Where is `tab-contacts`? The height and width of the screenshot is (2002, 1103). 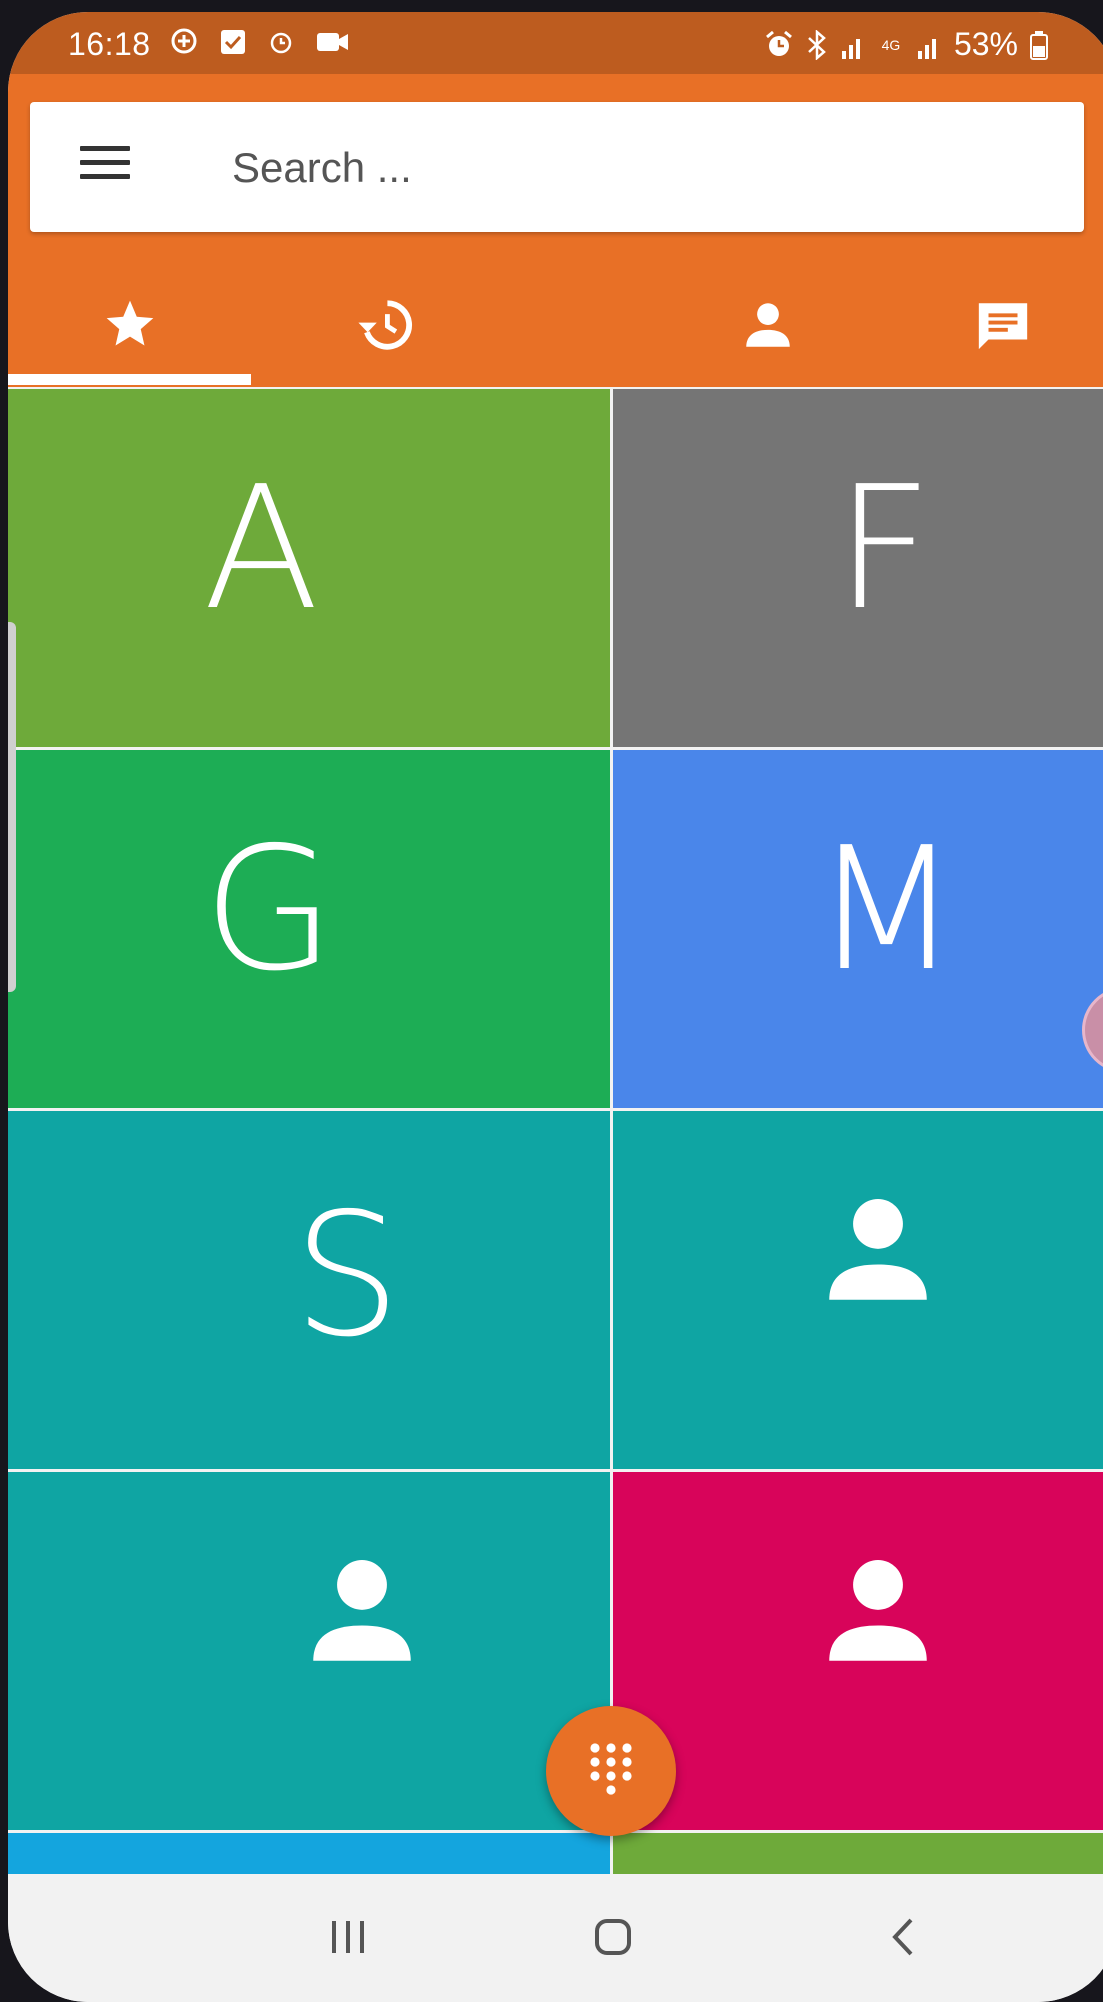 tab-contacts is located at coordinates (768, 335).